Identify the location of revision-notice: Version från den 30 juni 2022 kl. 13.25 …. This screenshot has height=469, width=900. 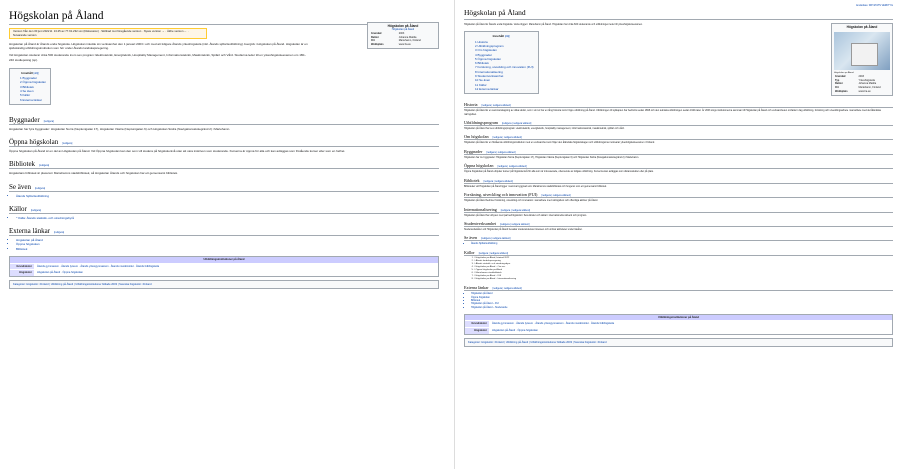
(108, 33).